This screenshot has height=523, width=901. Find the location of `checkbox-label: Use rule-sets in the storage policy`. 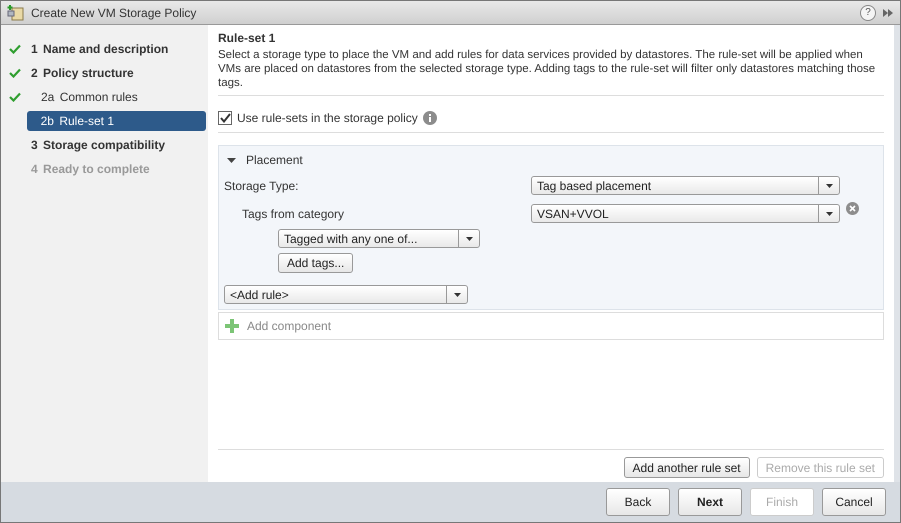

checkbox-label: Use rule-sets in the storage policy is located at coordinates (327, 118).